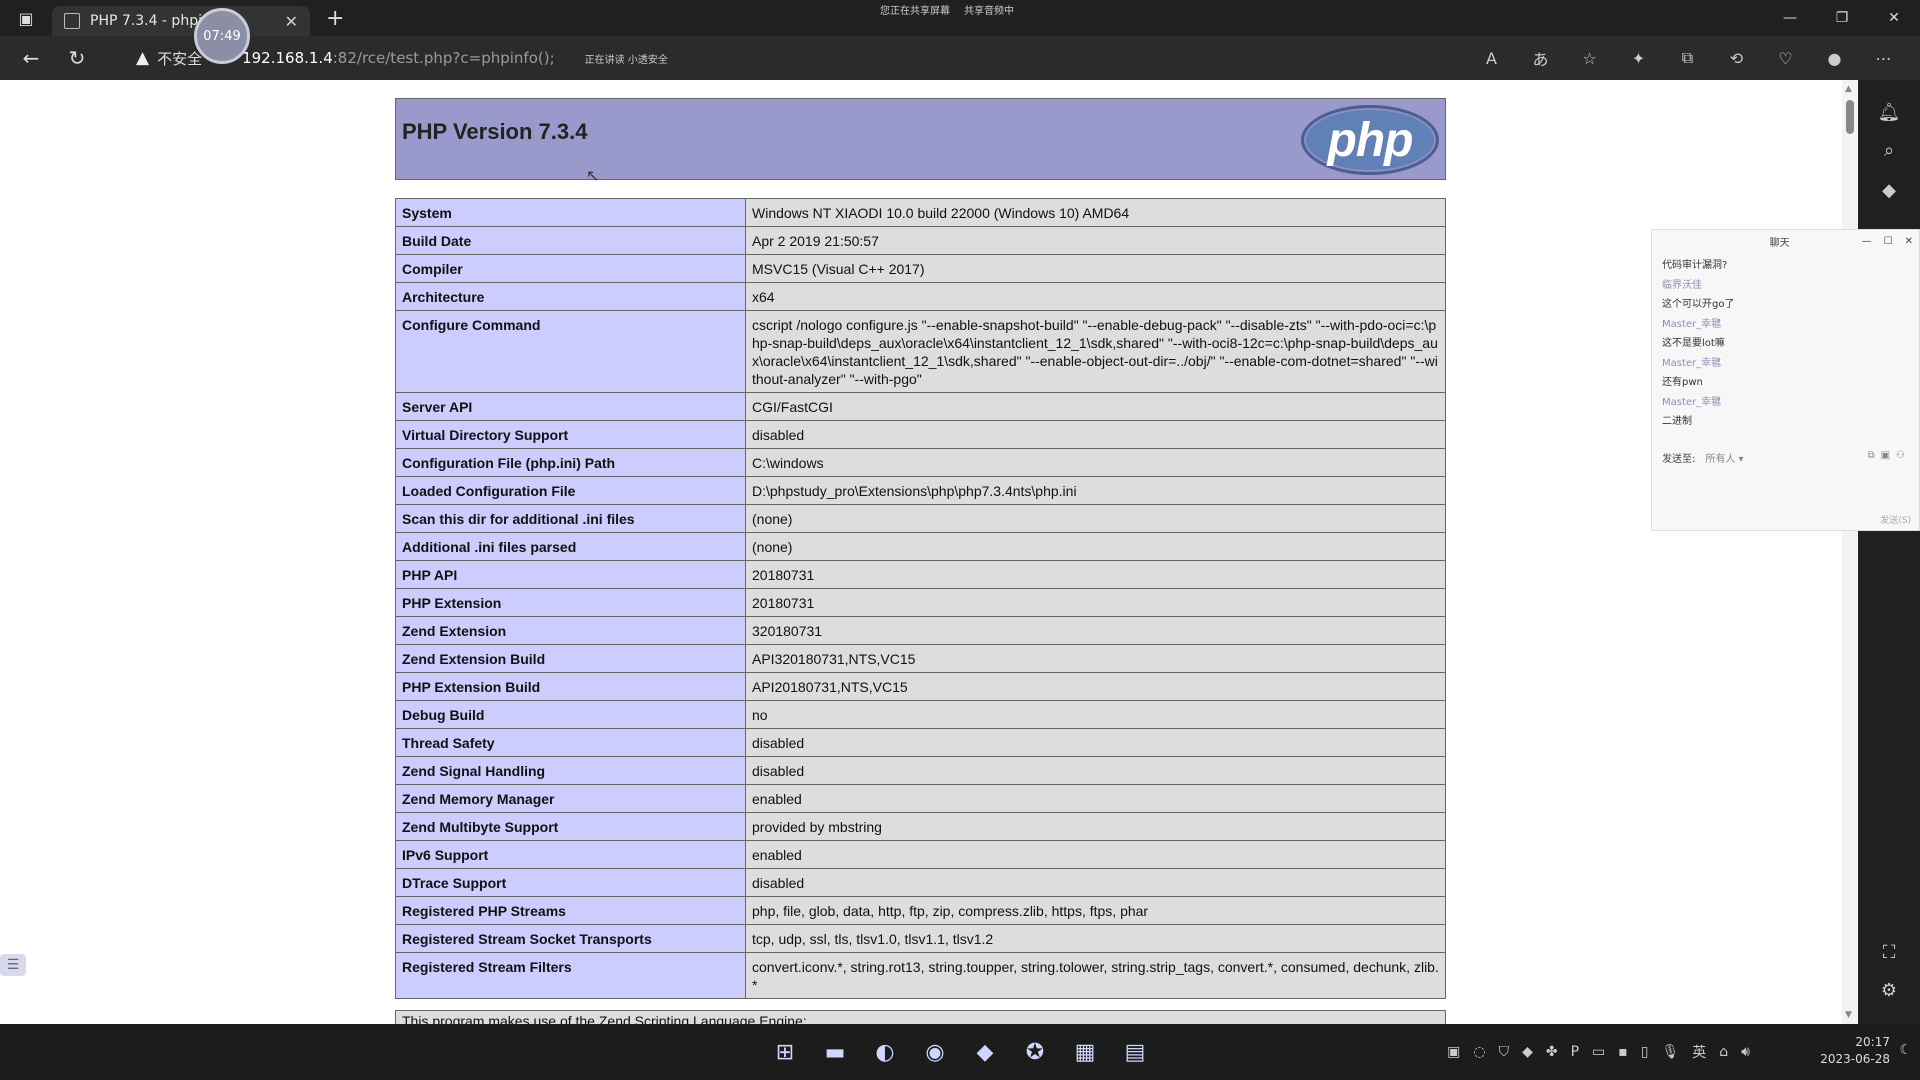  What do you see at coordinates (1671, 1052) in the screenshot?
I see `microphone-icon: 🎙︎` at bounding box center [1671, 1052].